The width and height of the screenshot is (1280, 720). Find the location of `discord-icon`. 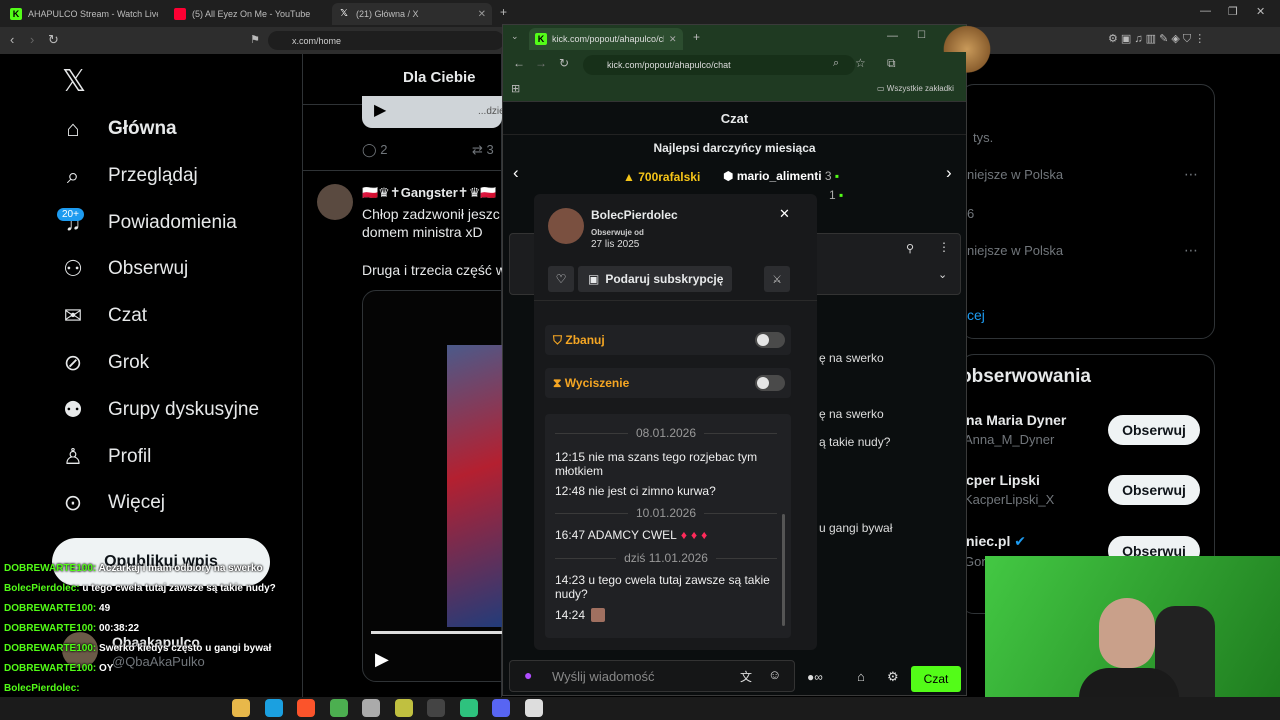

discord-icon is located at coordinates (501, 708).